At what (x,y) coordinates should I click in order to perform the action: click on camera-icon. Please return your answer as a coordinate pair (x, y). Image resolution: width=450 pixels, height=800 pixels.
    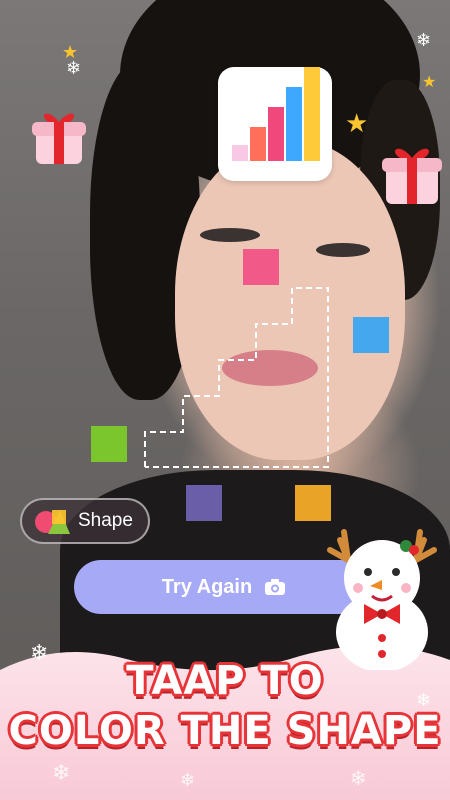
    Looking at the image, I should click on (275, 587).